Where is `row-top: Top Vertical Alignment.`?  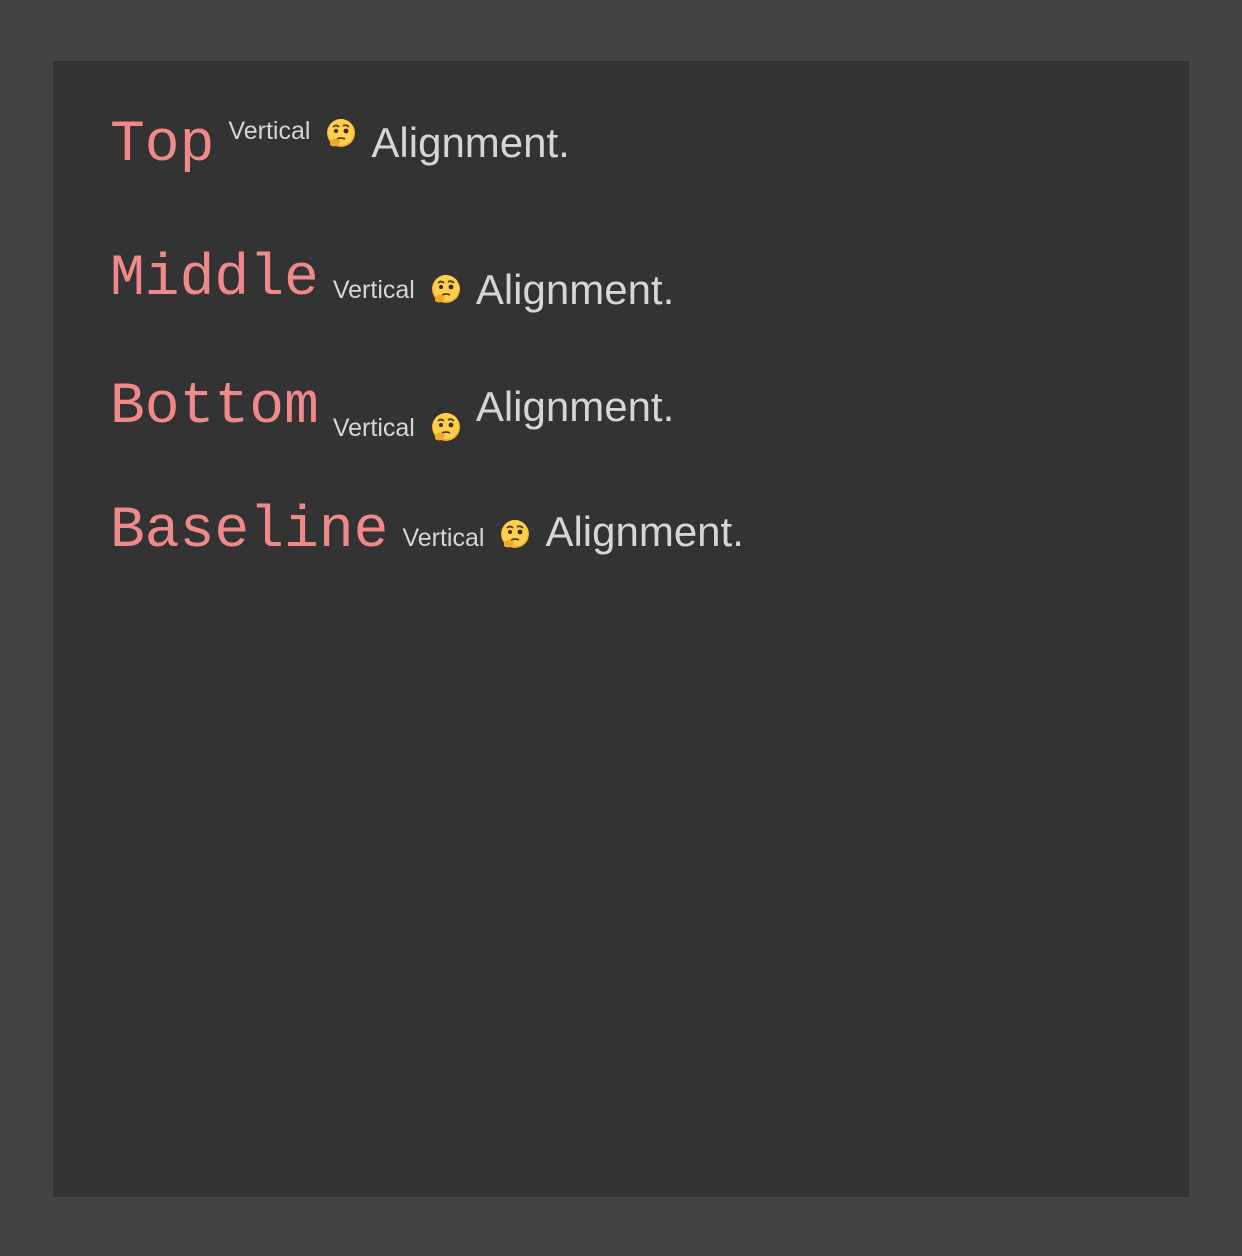
row-top: Top Vertical Alignment. is located at coordinates (340, 146).